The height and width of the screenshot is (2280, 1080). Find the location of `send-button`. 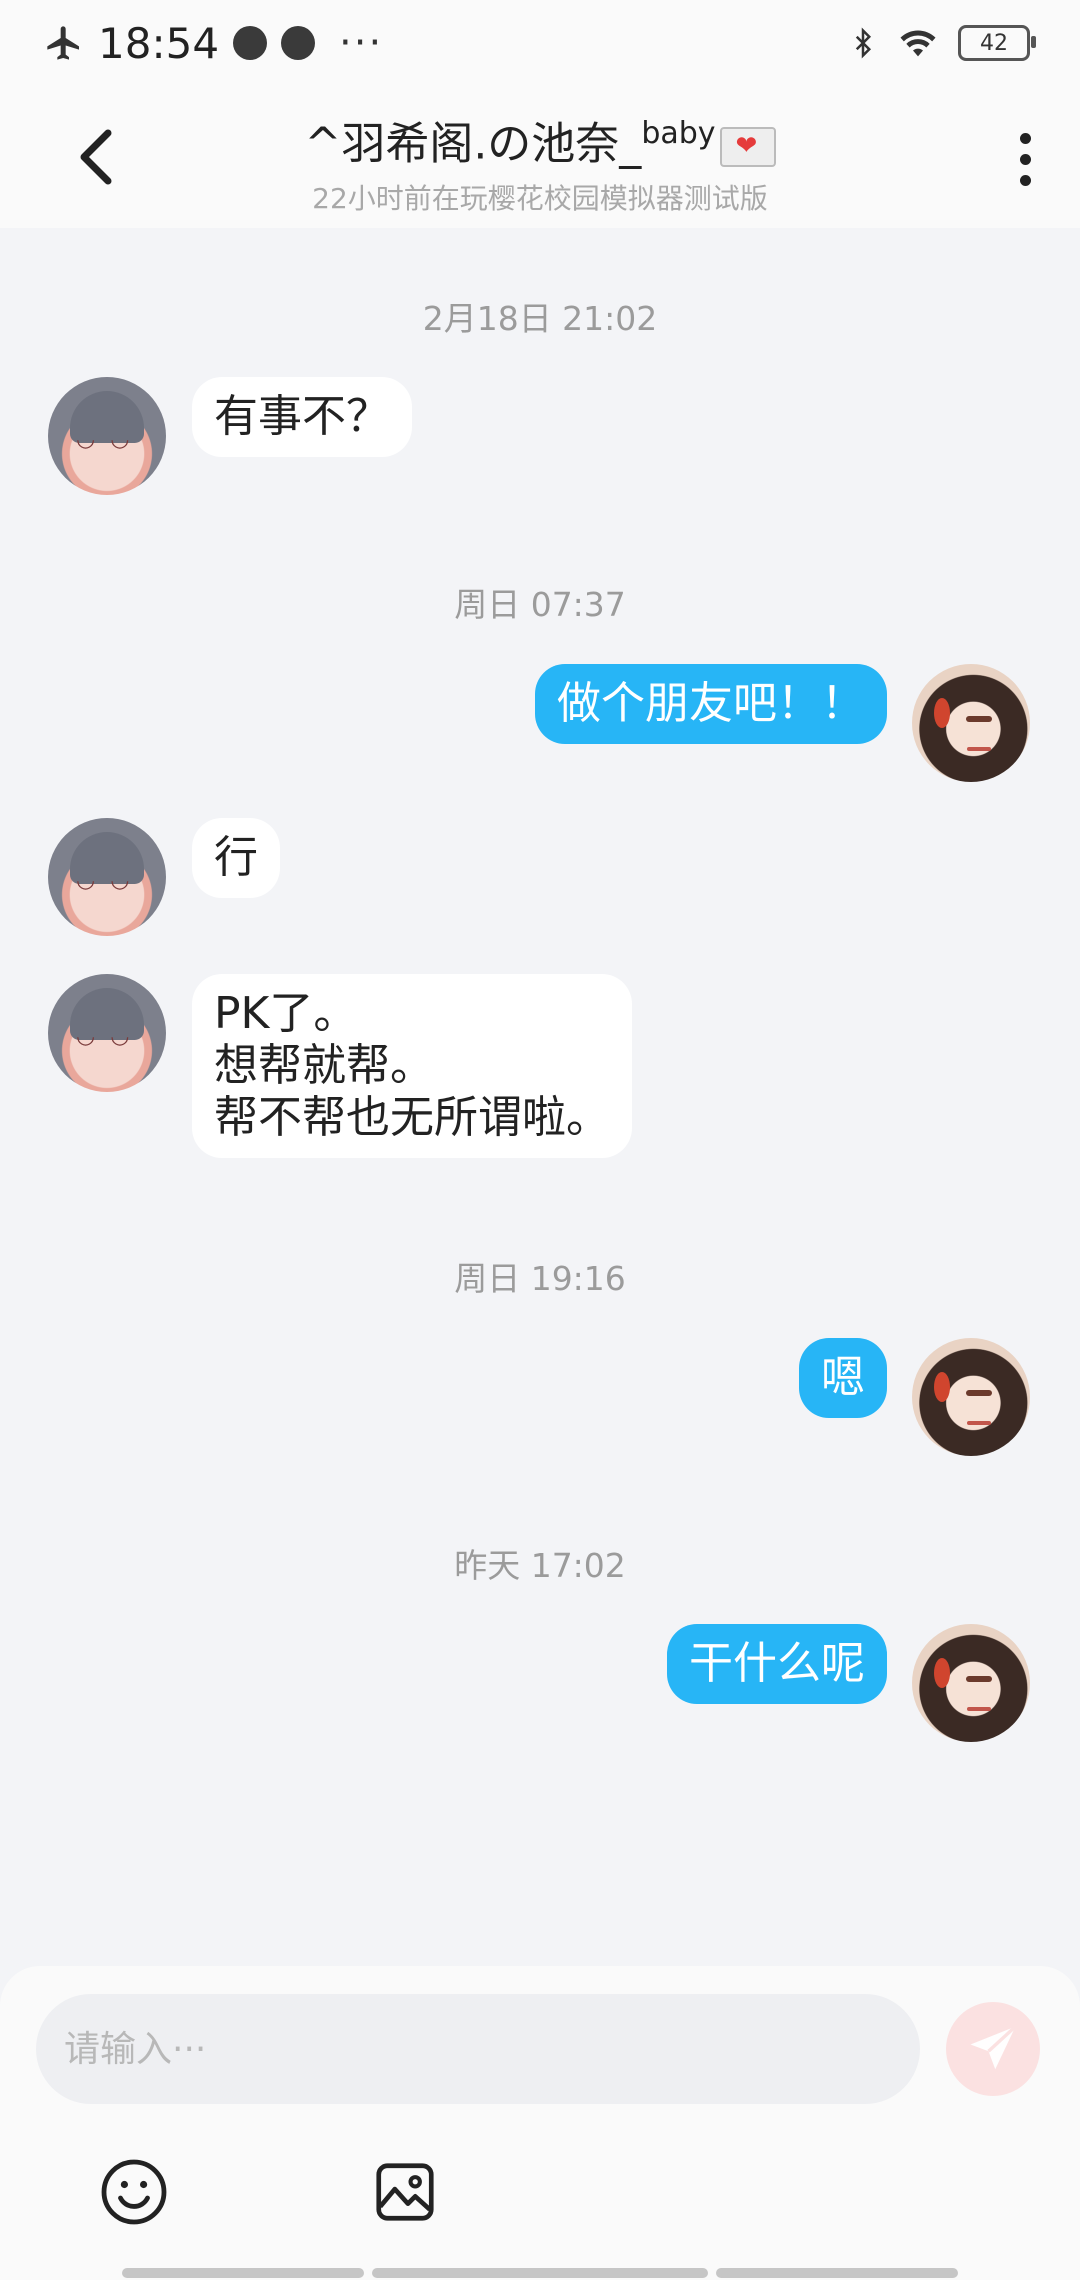

send-button is located at coordinates (993, 2049).